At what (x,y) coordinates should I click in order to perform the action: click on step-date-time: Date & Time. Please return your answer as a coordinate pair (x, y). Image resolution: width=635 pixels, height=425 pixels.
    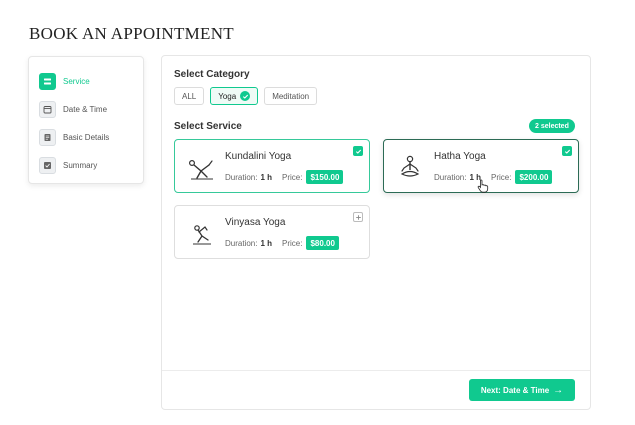
    Looking at the image, I should click on (91, 109).